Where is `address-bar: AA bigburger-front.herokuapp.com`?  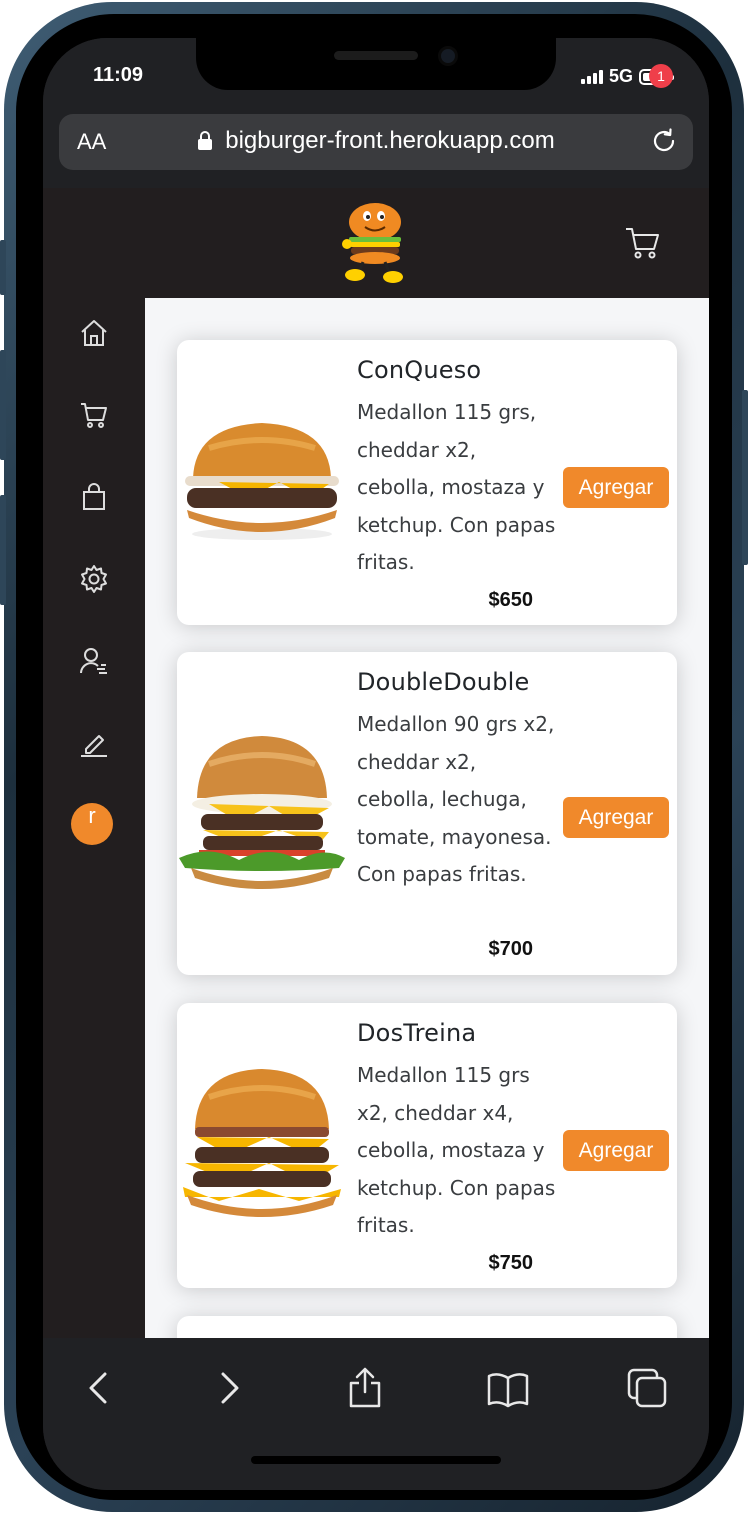 address-bar: AA bigburger-front.herokuapp.com is located at coordinates (376, 142).